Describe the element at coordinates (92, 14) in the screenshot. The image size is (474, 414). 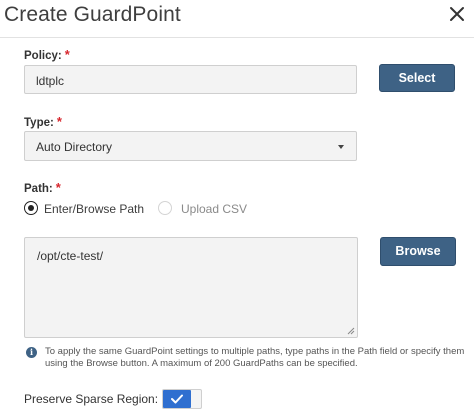
I see `dialog-title: Create GuardPoint` at that location.